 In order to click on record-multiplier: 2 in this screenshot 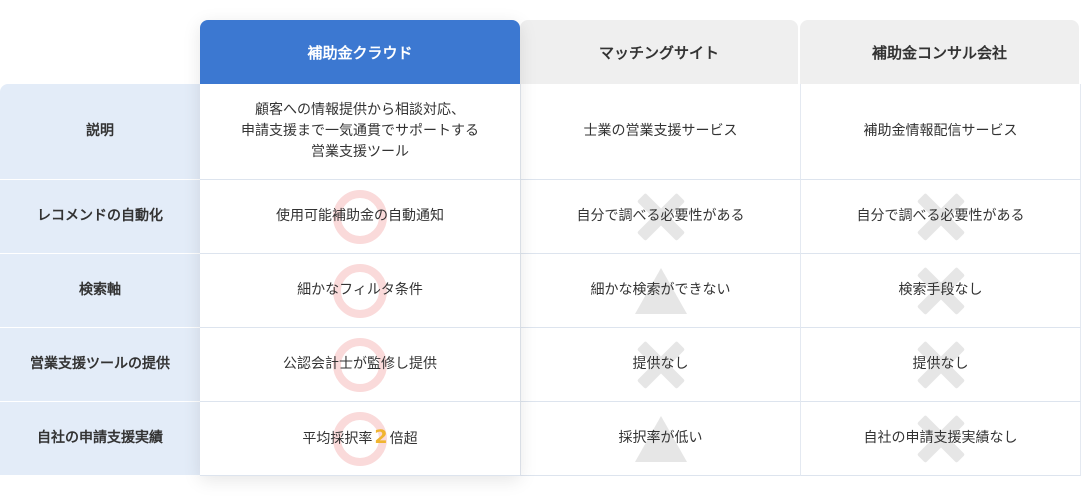, I will do `click(381, 437)`.